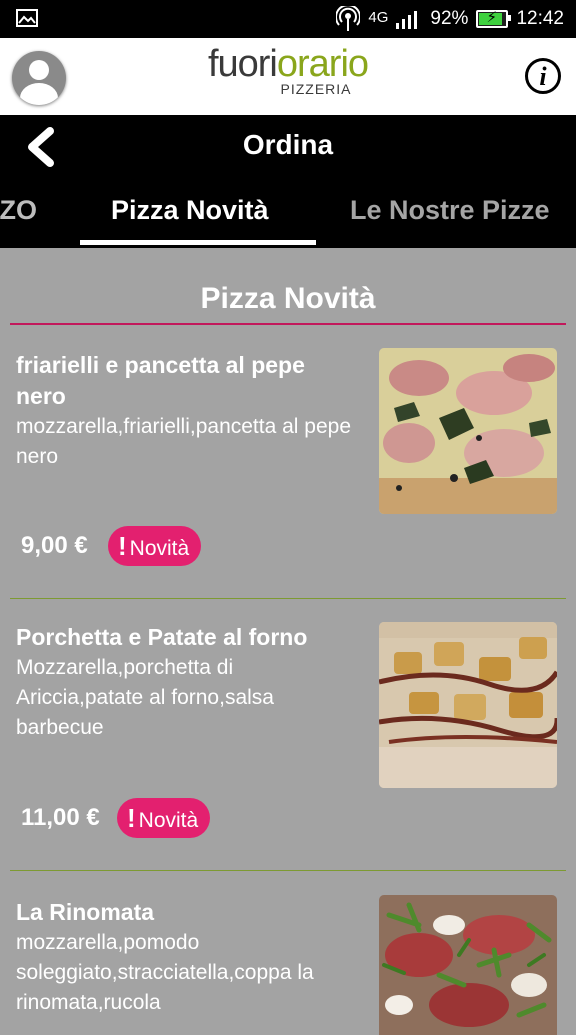 The image size is (576, 1035). Describe the element at coordinates (27, 18) in the screenshot. I see `gallery-notification-icon` at that location.